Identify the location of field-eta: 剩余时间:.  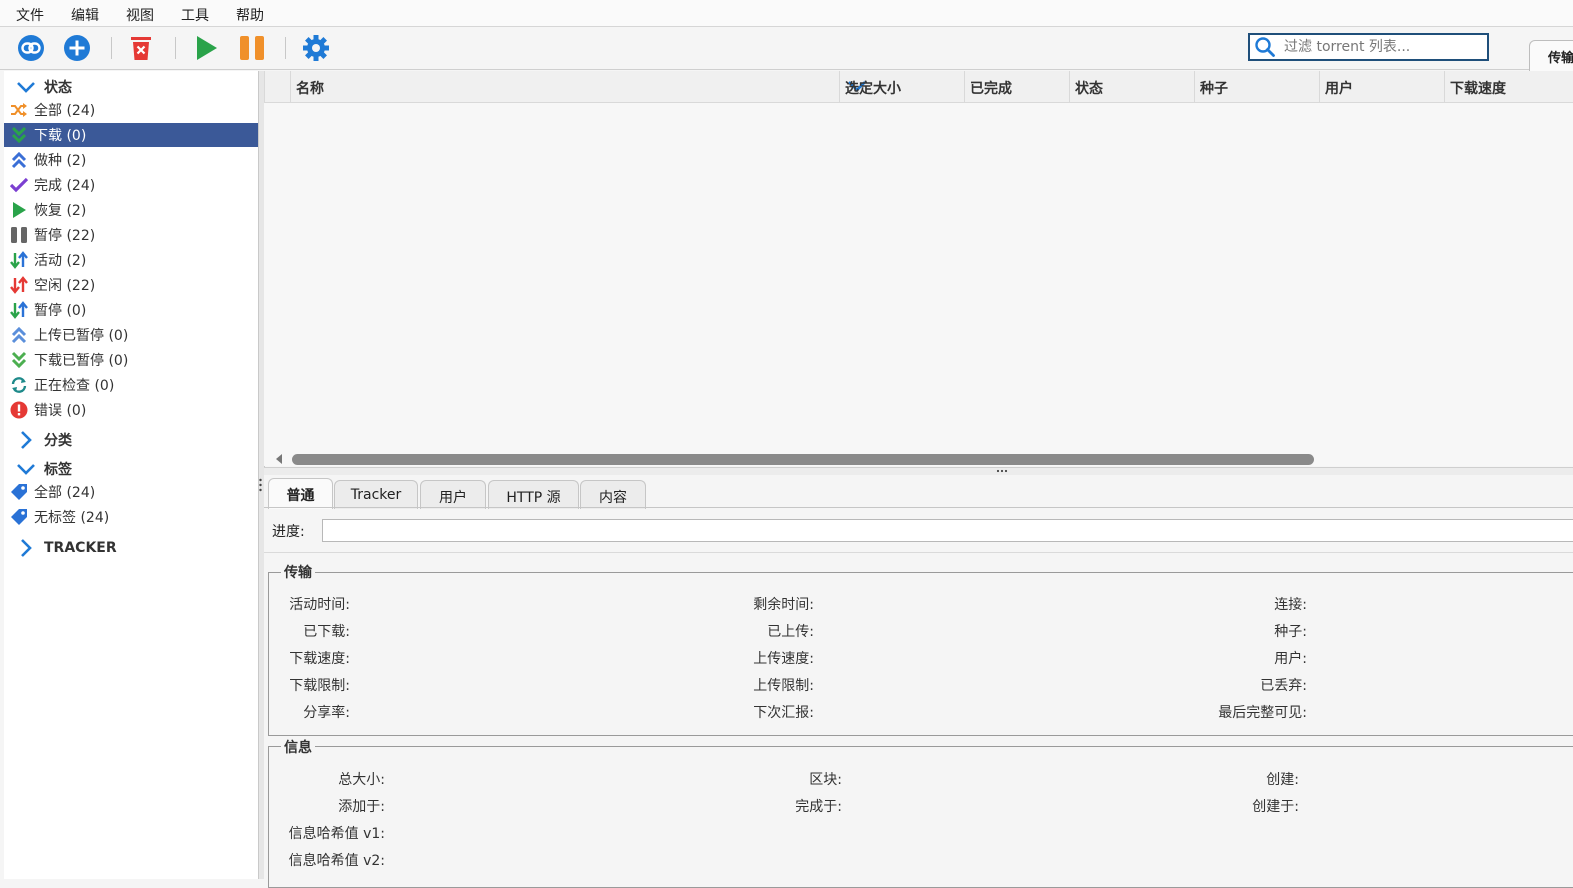
(783, 605).